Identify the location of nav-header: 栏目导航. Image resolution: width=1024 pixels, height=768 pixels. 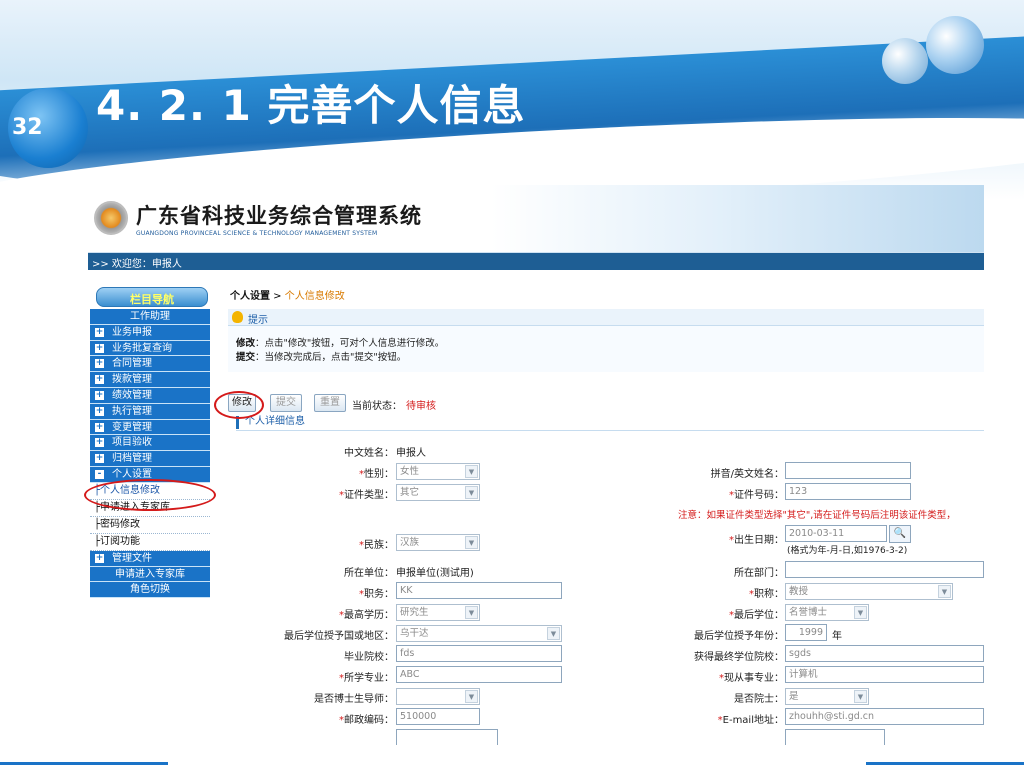
(152, 297).